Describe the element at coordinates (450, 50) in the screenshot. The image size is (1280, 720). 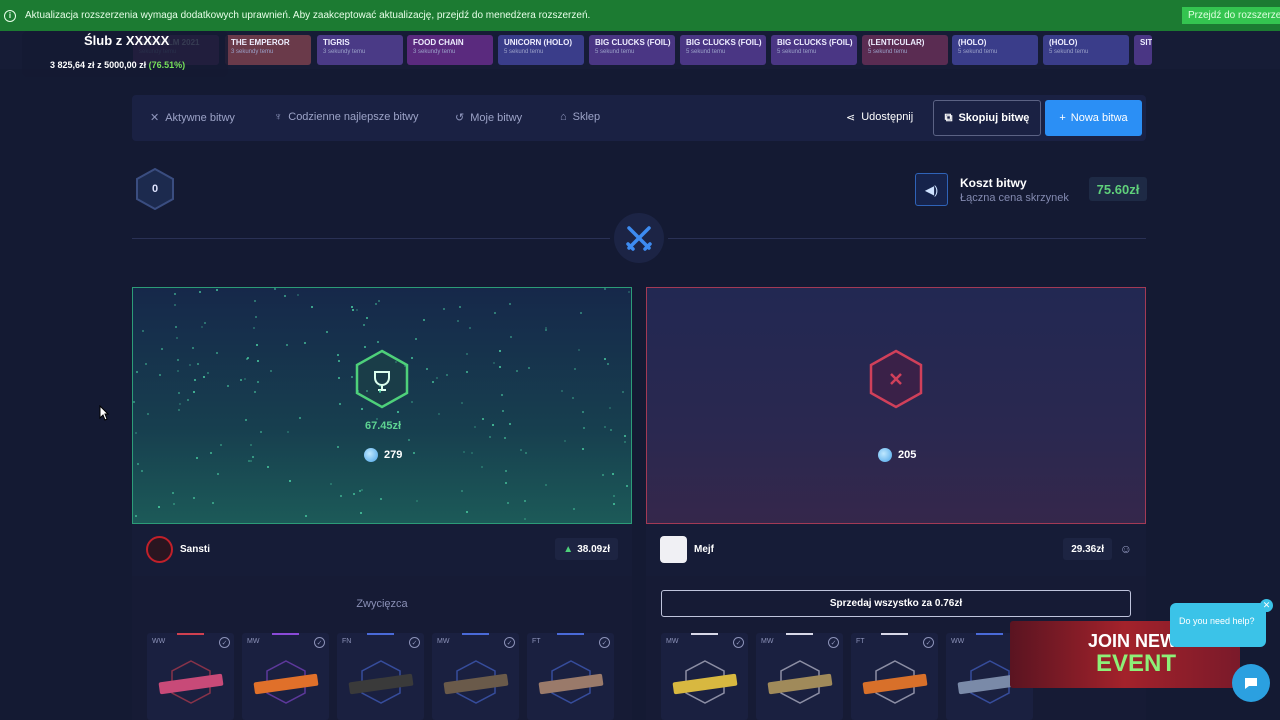
I see `ticker-item: FOOD CHAIN 3 sekundy temu` at that location.